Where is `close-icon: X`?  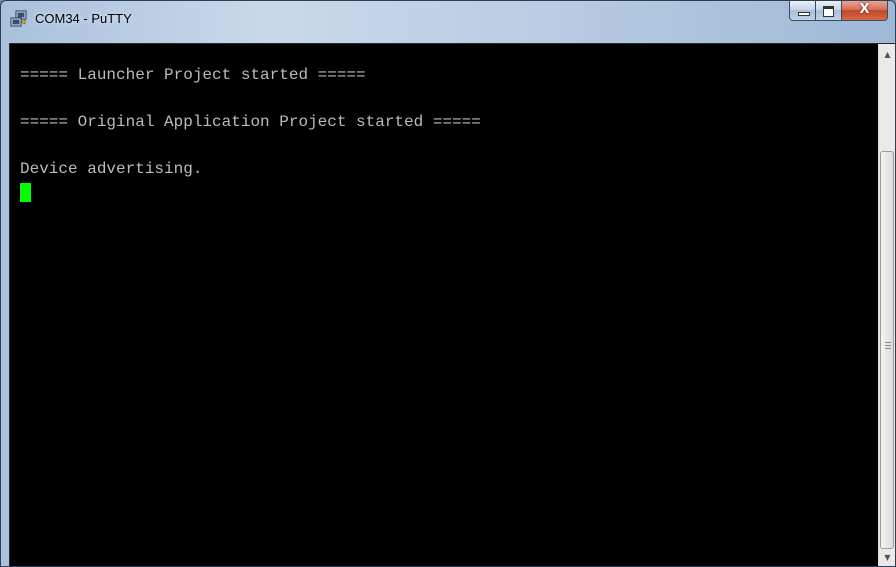 close-icon: X is located at coordinates (864, 9).